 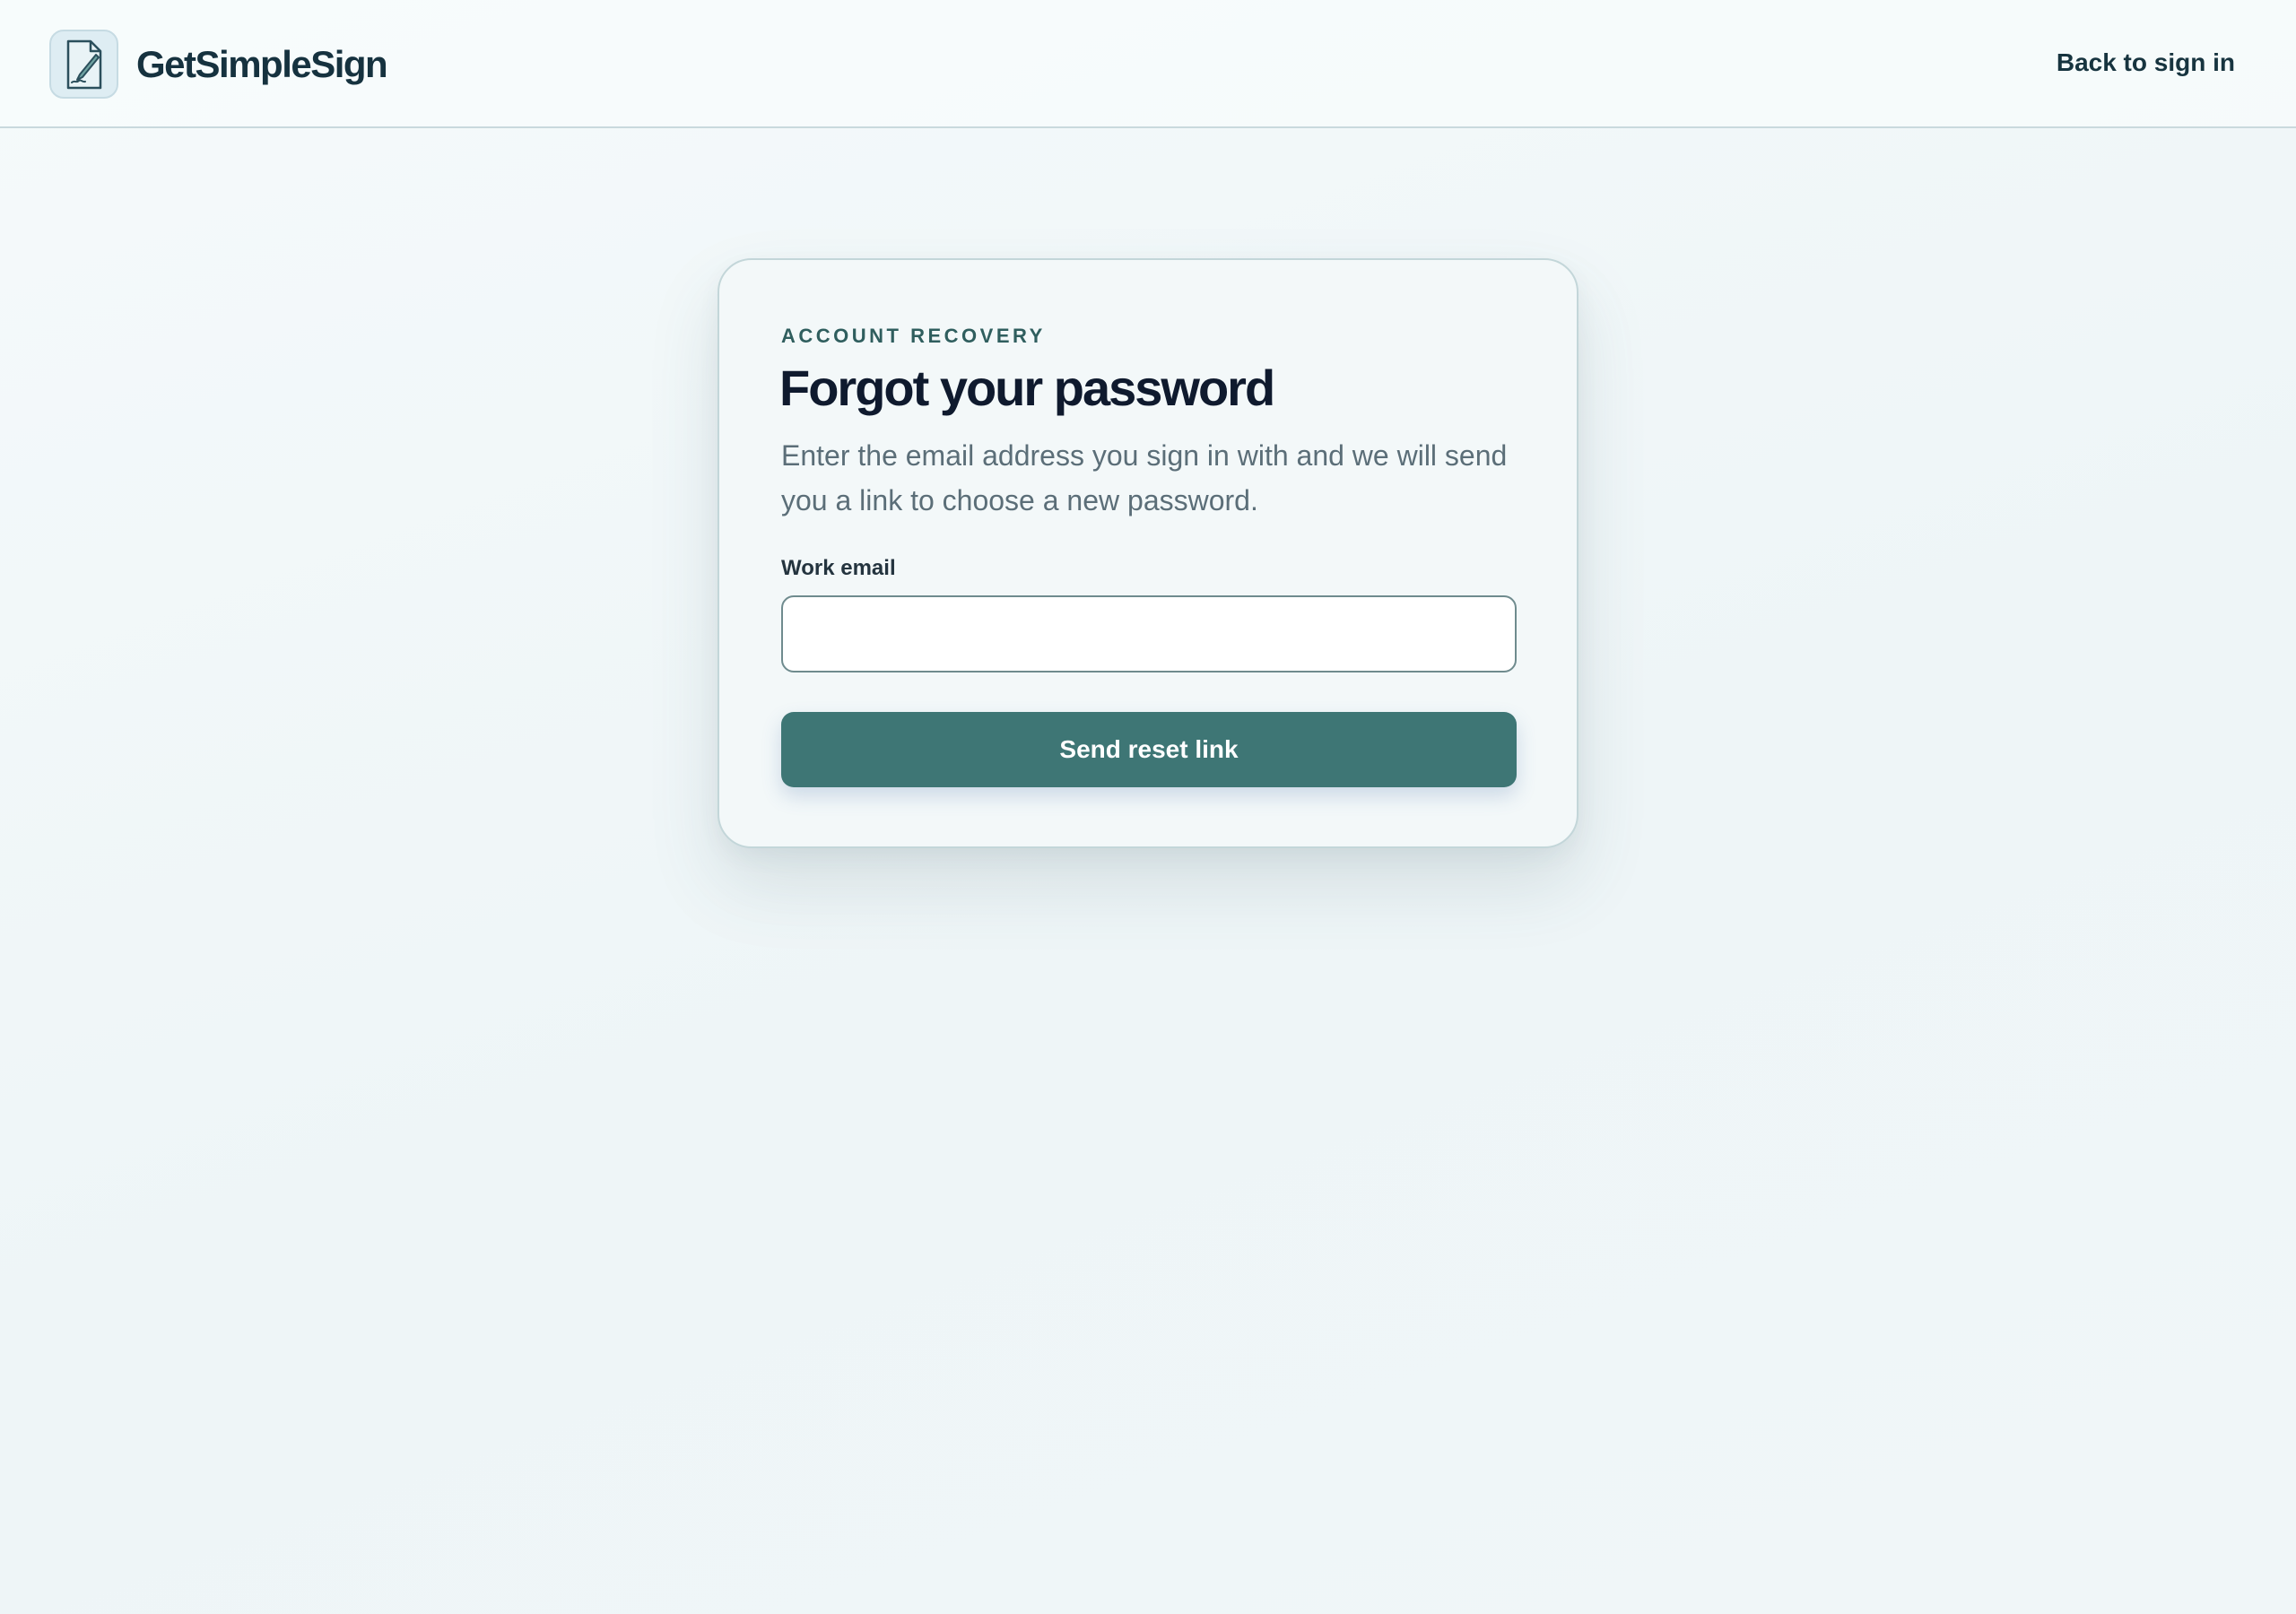 I want to click on send-reset-link-button: Send reset link, so click(x=1149, y=749).